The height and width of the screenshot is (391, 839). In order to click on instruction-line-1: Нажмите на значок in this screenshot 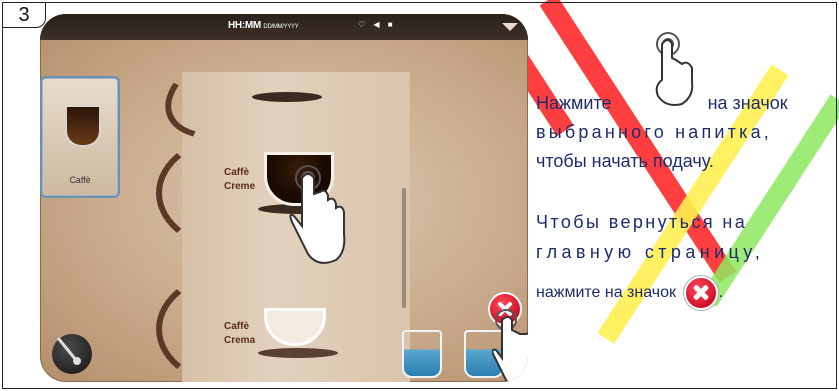, I will do `click(662, 103)`.